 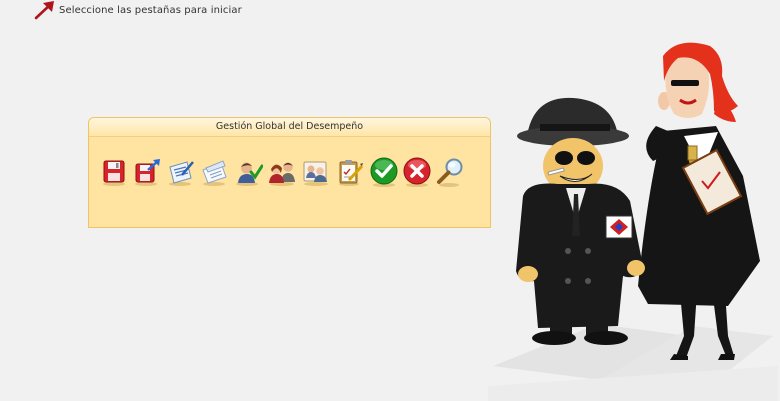 I want to click on edit-document-button, so click(x=181, y=172).